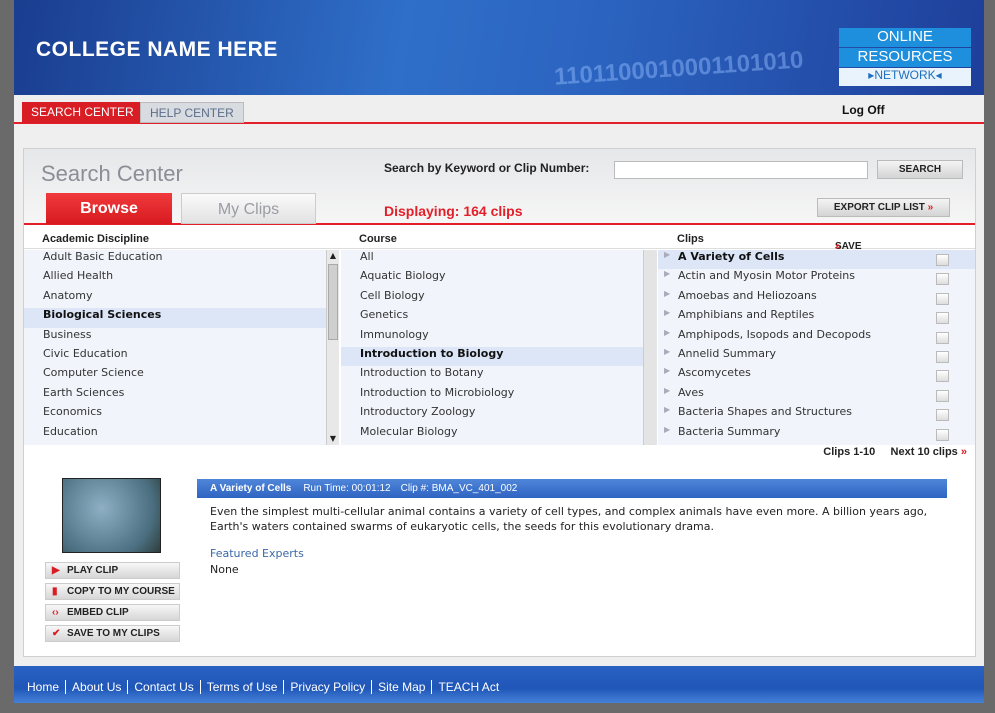  I want to click on clip-item: ▶ Aves, so click(816, 395).